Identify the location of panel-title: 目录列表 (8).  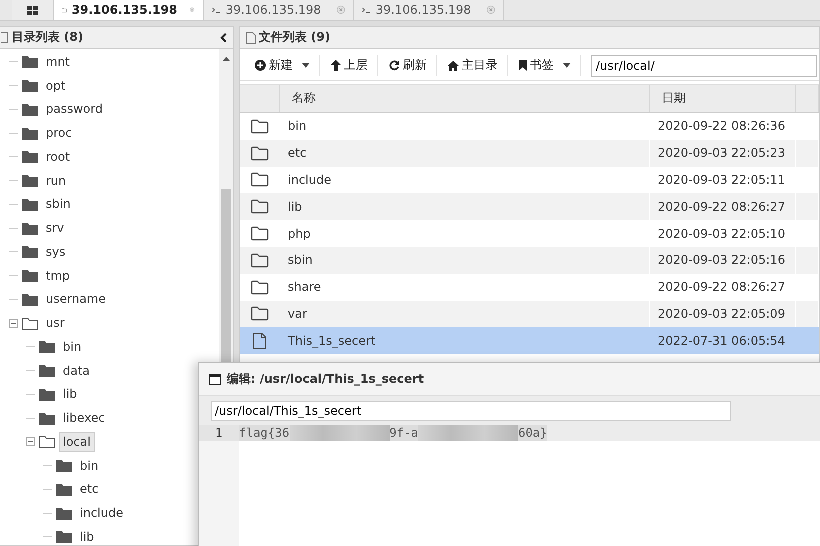
(48, 37).